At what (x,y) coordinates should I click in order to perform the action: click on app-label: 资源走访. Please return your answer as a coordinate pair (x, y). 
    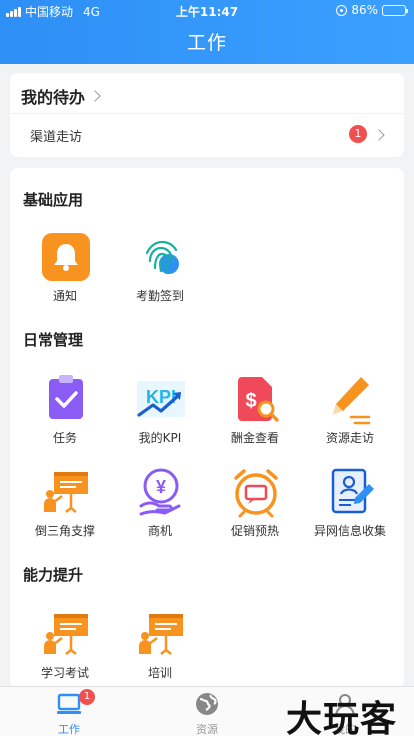
    Looking at the image, I should click on (349, 438).